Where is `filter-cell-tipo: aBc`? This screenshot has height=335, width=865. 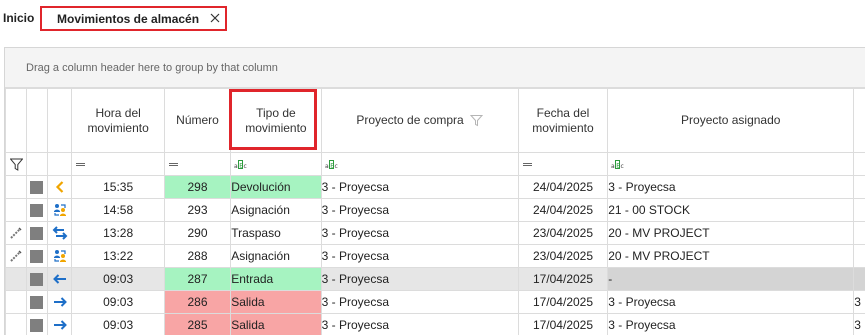
filter-cell-tipo: aBc is located at coordinates (276, 164).